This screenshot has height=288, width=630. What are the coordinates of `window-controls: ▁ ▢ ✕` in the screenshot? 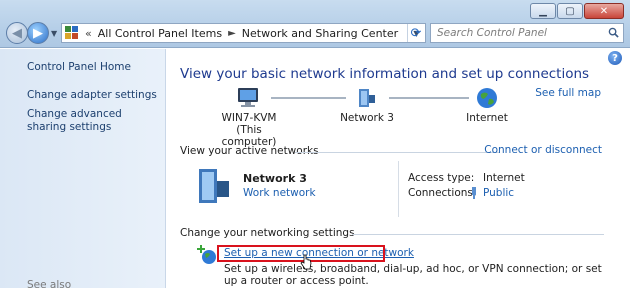 It's located at (577, 11).